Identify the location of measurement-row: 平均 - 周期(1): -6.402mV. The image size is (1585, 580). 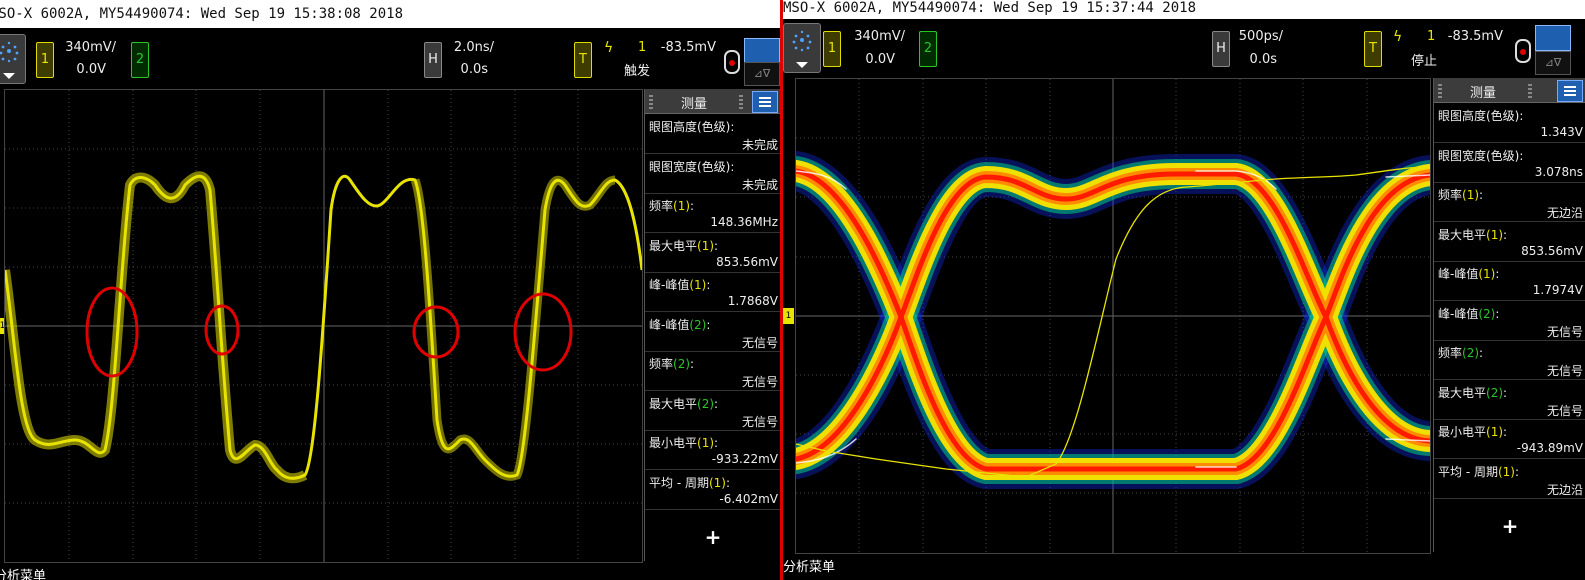
(712, 490).